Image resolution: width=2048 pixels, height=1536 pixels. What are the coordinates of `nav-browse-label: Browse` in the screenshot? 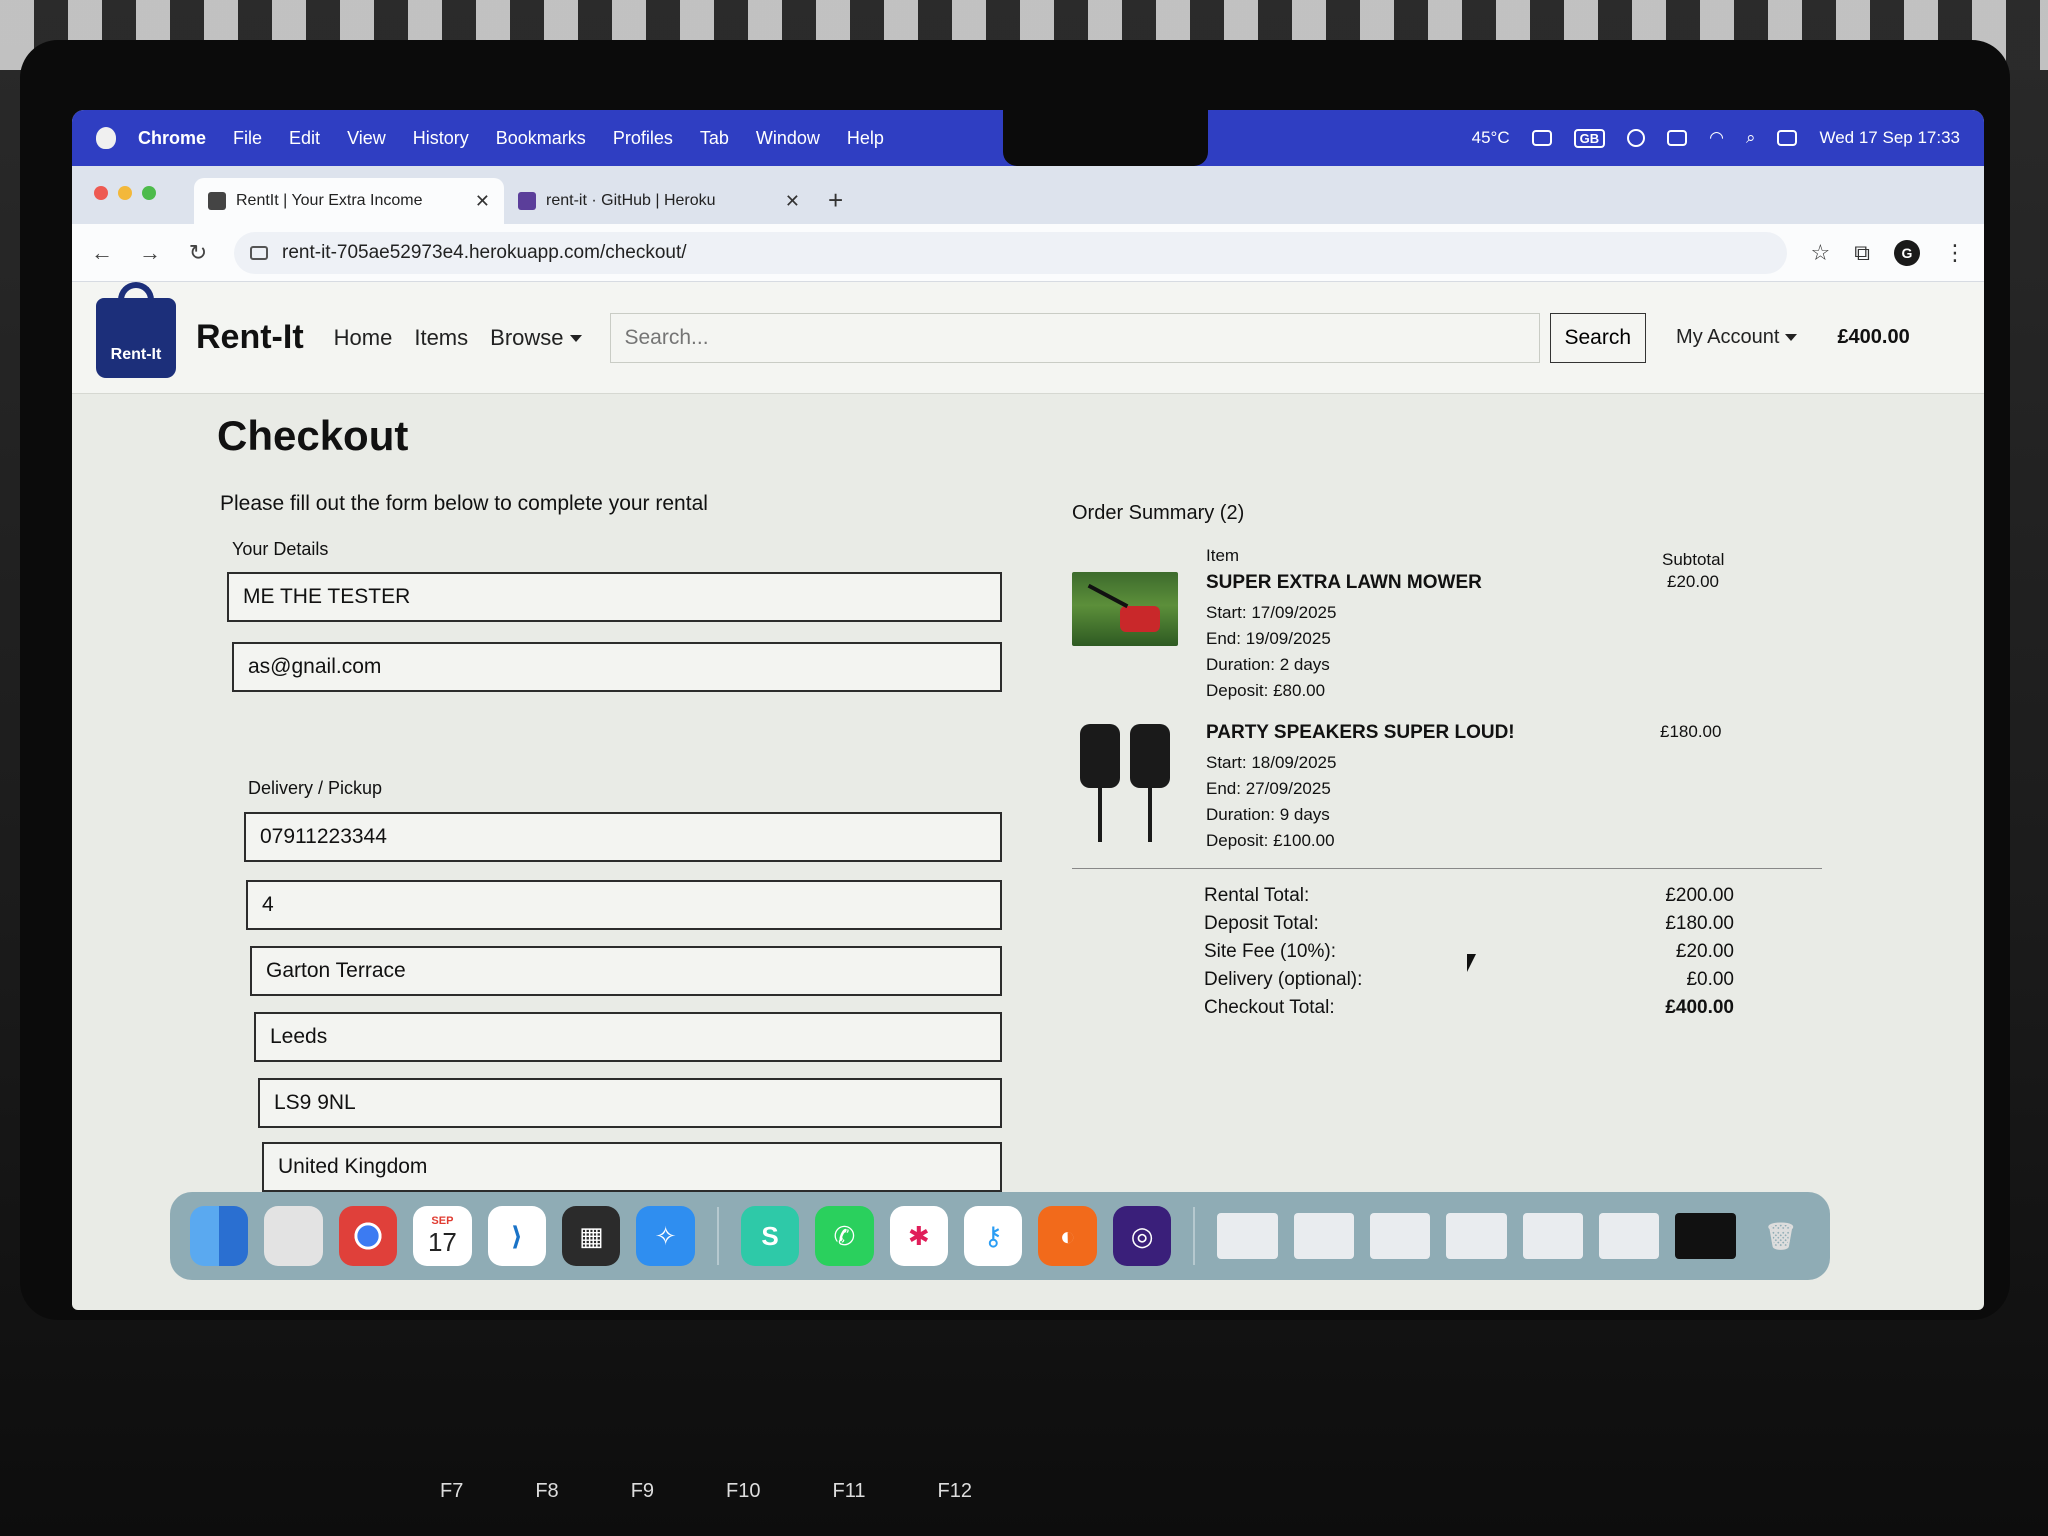 It's located at (527, 337).